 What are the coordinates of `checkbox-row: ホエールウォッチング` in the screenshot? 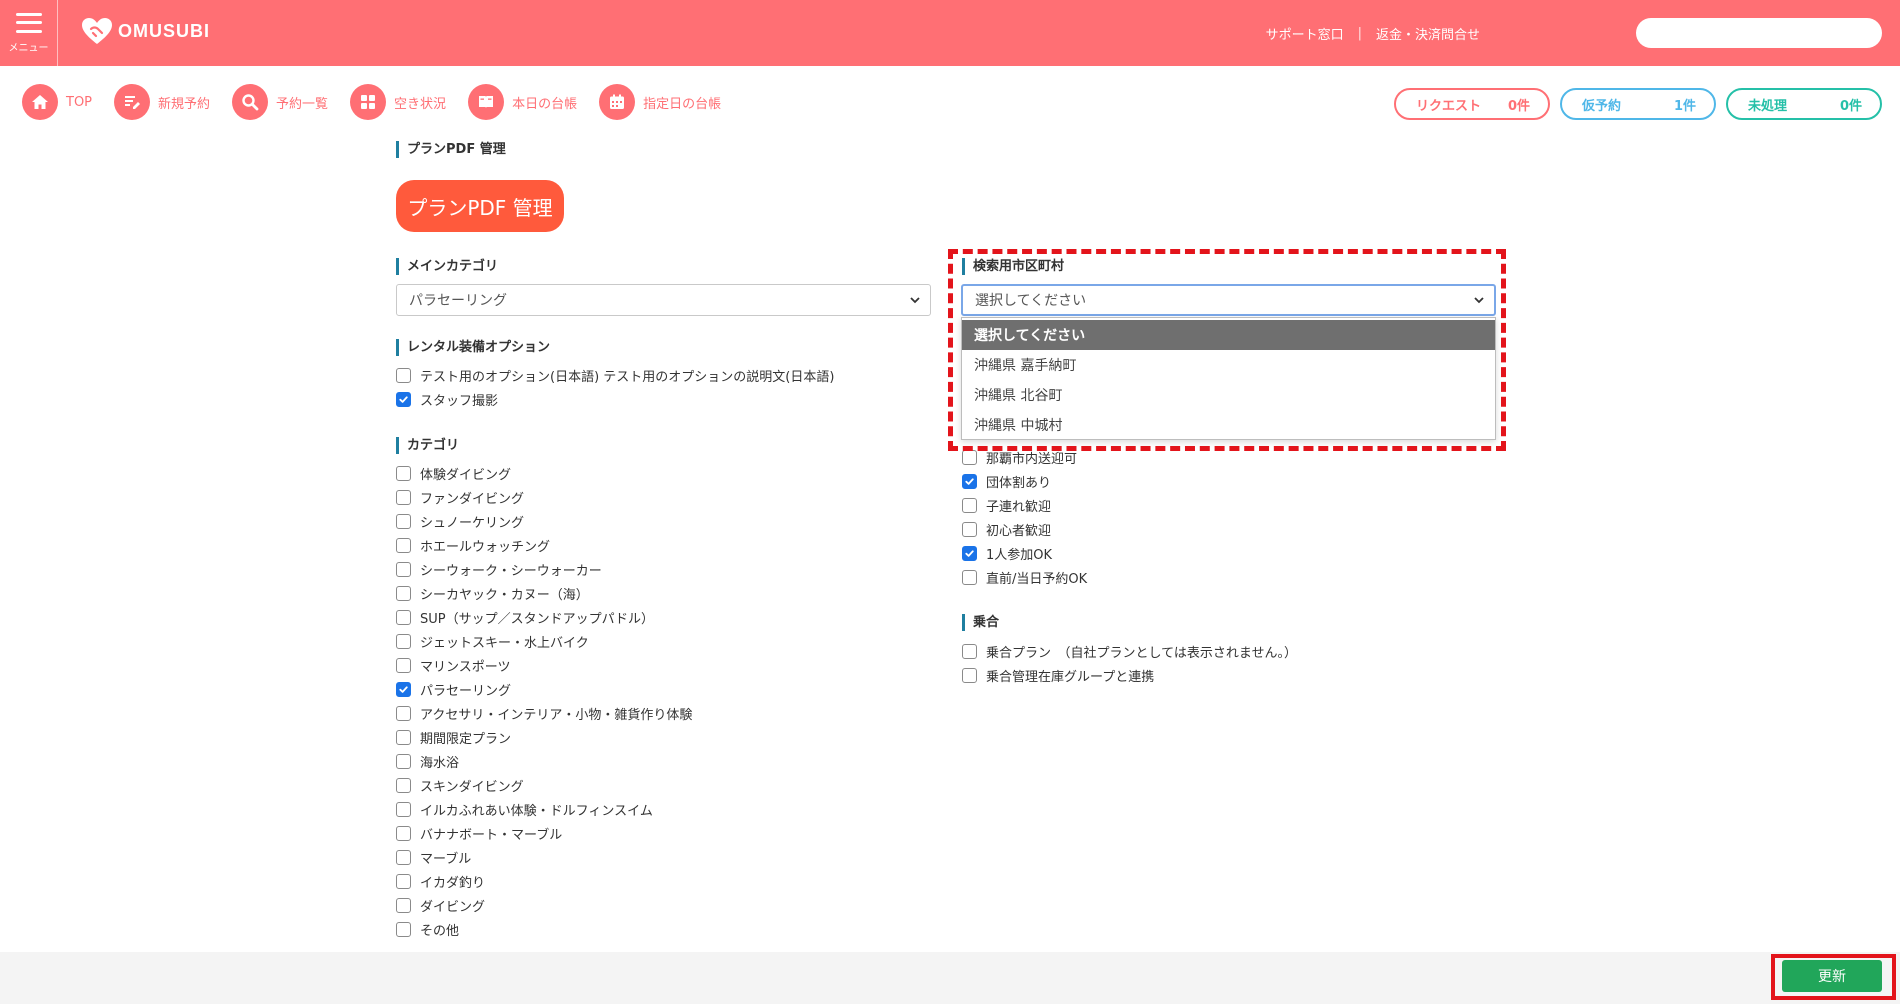 It's located at (473, 545).